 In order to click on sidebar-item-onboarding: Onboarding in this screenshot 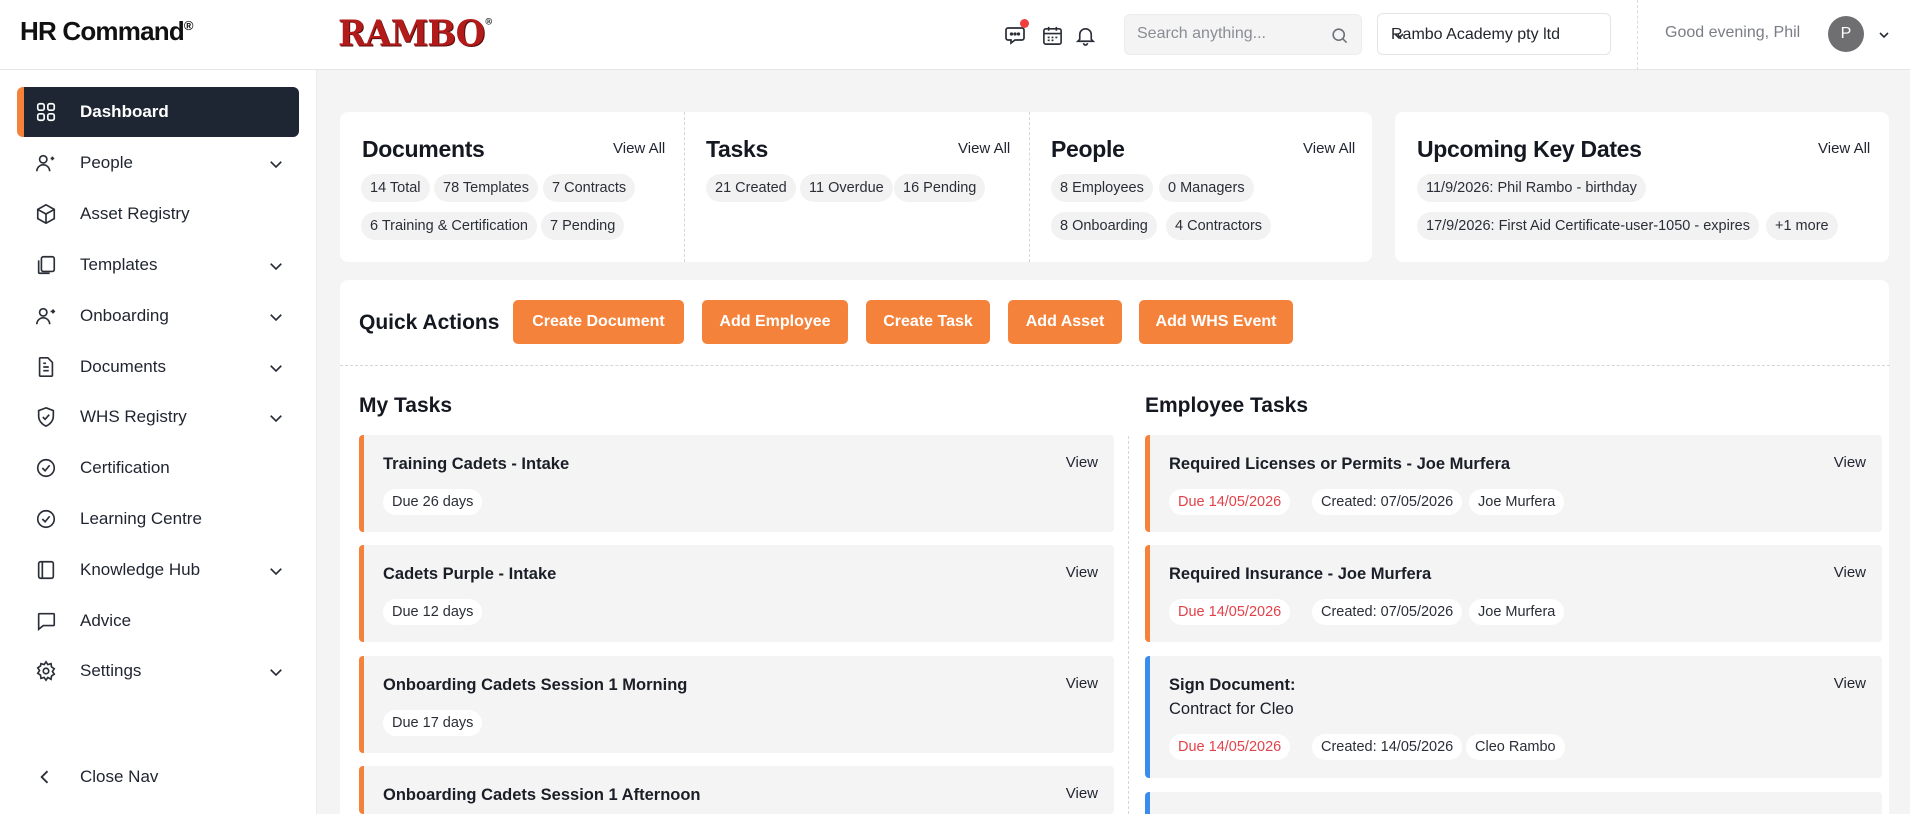, I will do `click(158, 316)`.